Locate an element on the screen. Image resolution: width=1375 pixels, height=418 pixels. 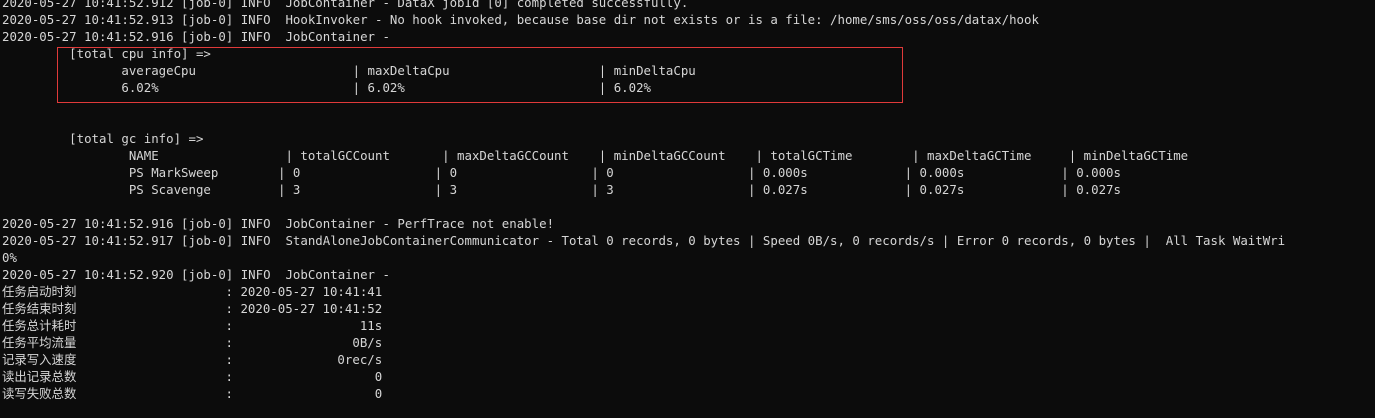
summary-line: 任务平均流量 : 0B/s is located at coordinates (192, 342).